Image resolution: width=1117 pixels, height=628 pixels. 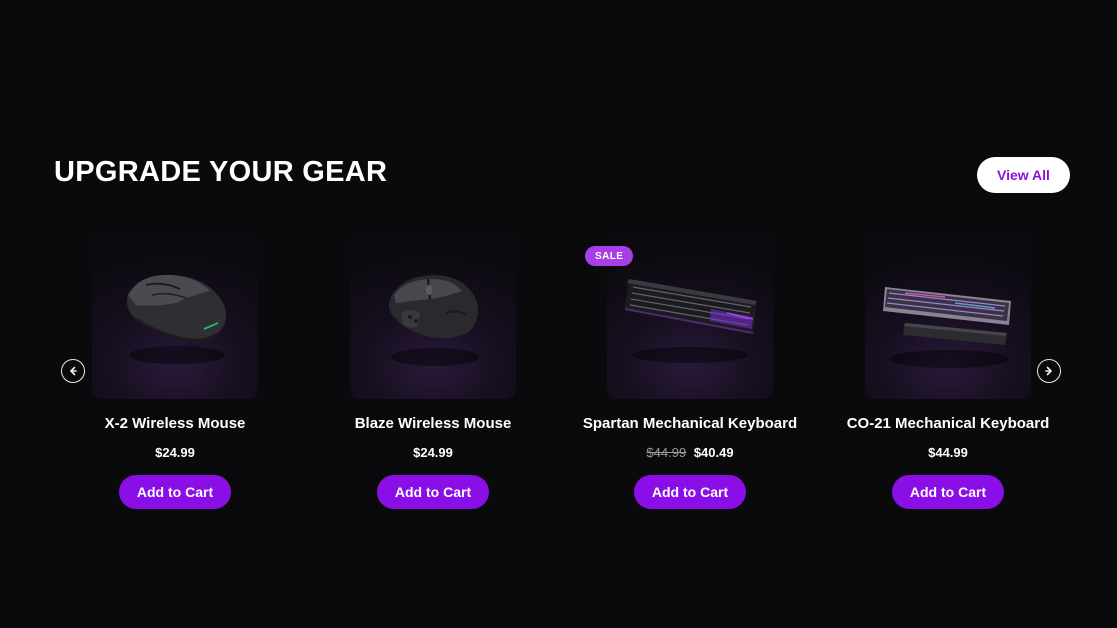 What do you see at coordinates (713, 452) in the screenshot?
I see `product-price: $40.49` at bounding box center [713, 452].